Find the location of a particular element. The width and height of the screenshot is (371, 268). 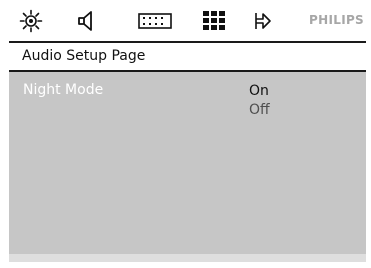

audio-setup-icon is located at coordinates (87, 21).